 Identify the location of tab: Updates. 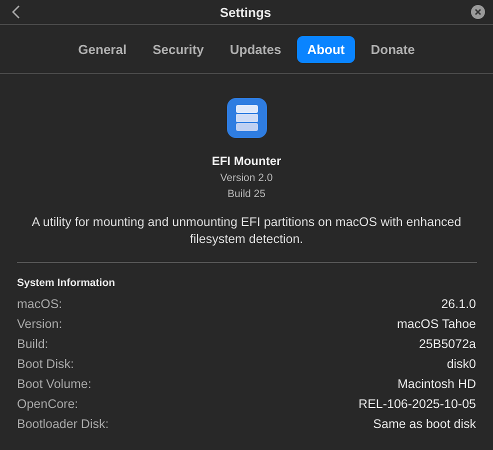
(256, 49).